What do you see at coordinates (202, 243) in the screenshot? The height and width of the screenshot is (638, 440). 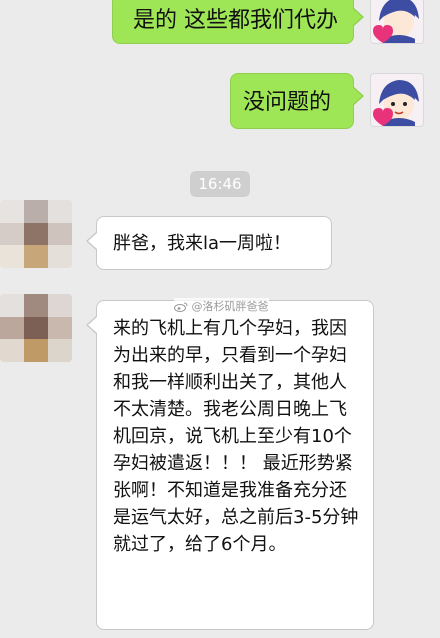 I see `message-text: 胖爸，我来la一周啦！` at bounding box center [202, 243].